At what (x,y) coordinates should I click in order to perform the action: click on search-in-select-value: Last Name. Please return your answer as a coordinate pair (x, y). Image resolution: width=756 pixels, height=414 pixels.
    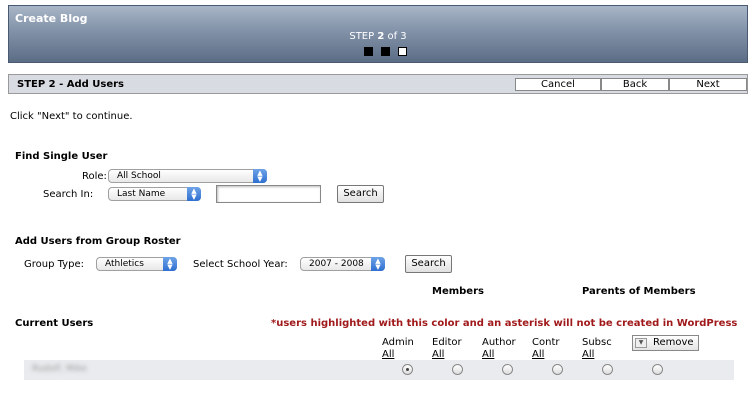
    Looking at the image, I should click on (141, 194).